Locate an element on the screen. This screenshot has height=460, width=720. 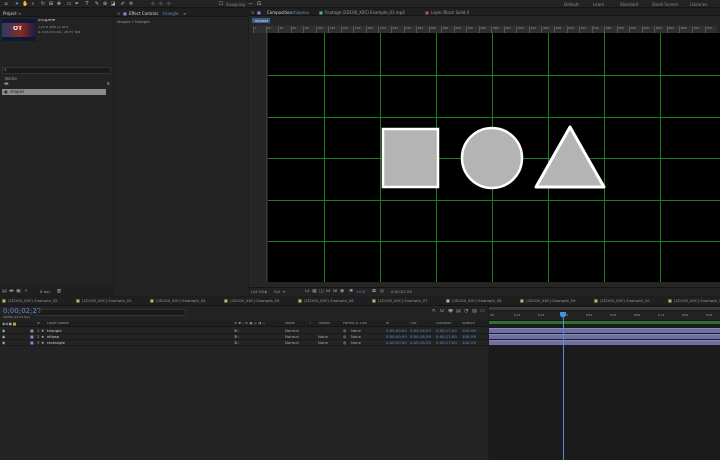
folder-icon: ▬ is located at coordinates (6, 84).